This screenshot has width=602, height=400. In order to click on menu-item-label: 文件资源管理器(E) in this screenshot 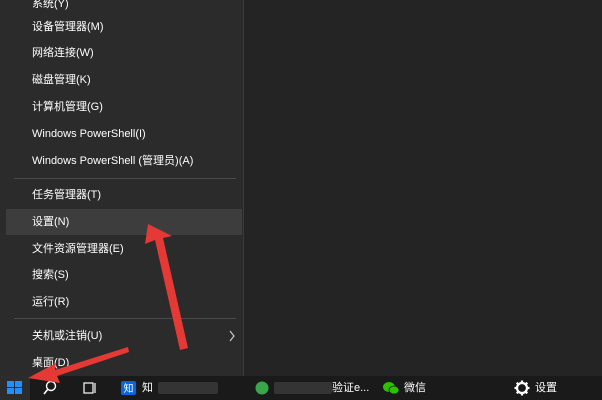, I will do `click(78, 249)`.